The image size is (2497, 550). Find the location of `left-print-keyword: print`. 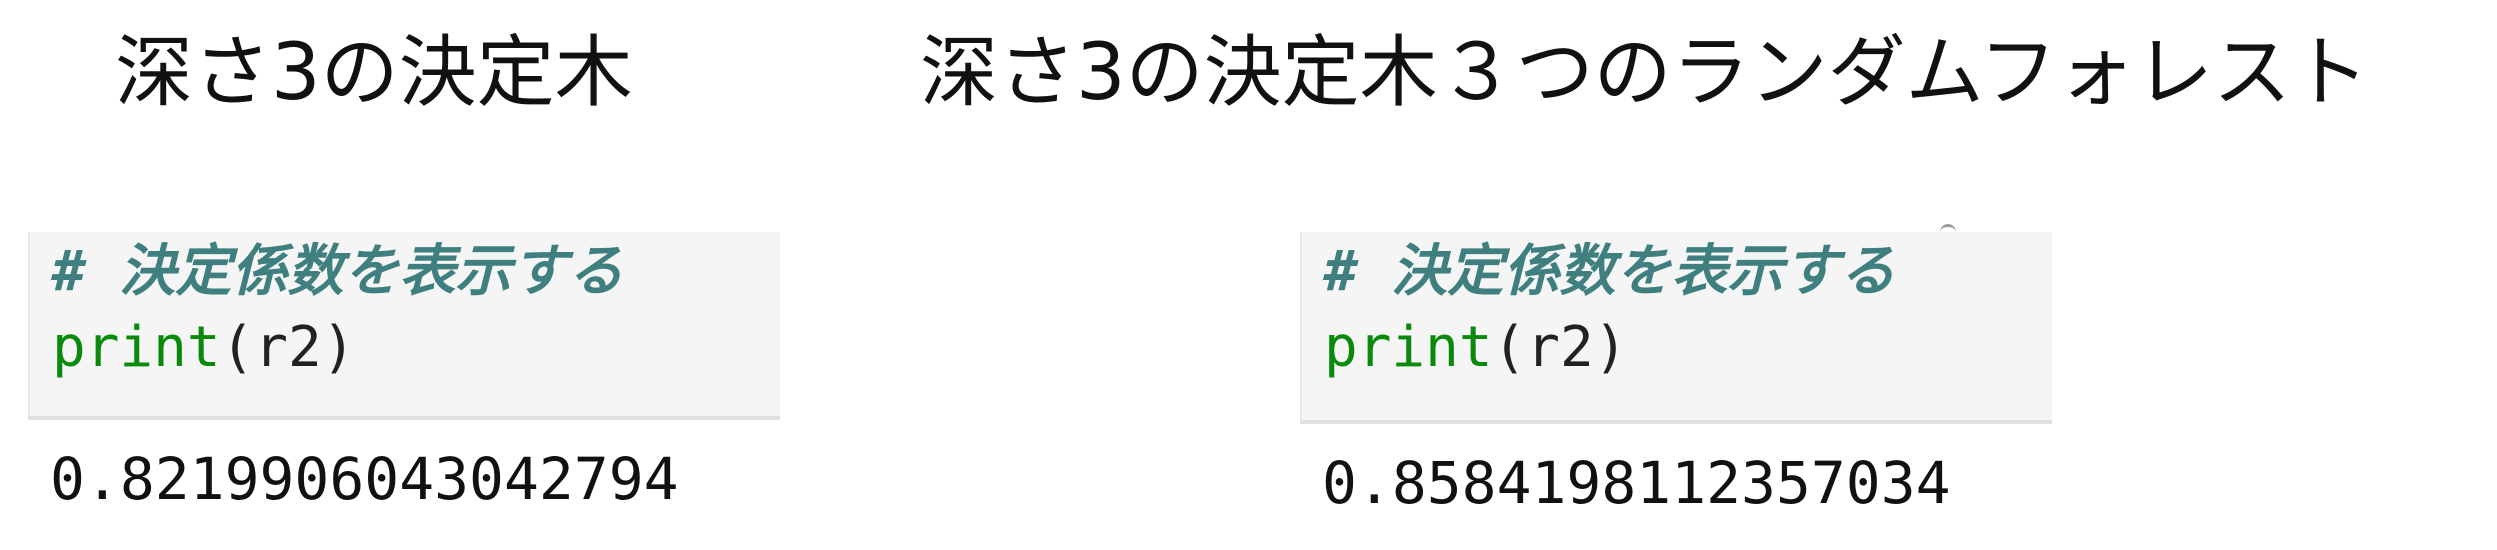

left-print-keyword: print is located at coordinates (136, 347).